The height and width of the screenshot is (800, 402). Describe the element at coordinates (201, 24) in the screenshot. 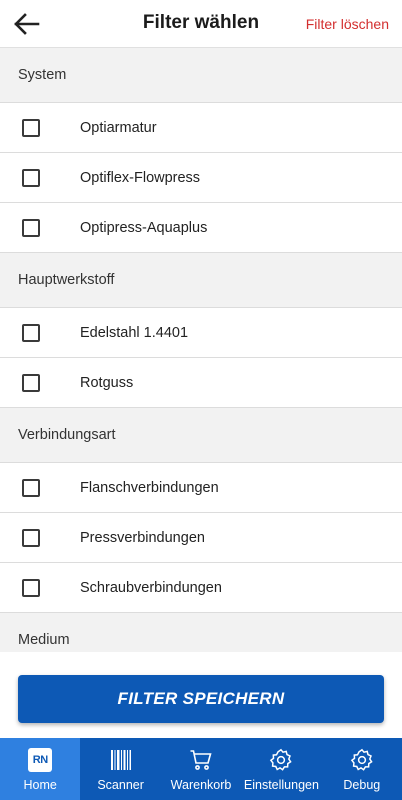

I see `app-header: Filter wählen Filter löschen` at that location.